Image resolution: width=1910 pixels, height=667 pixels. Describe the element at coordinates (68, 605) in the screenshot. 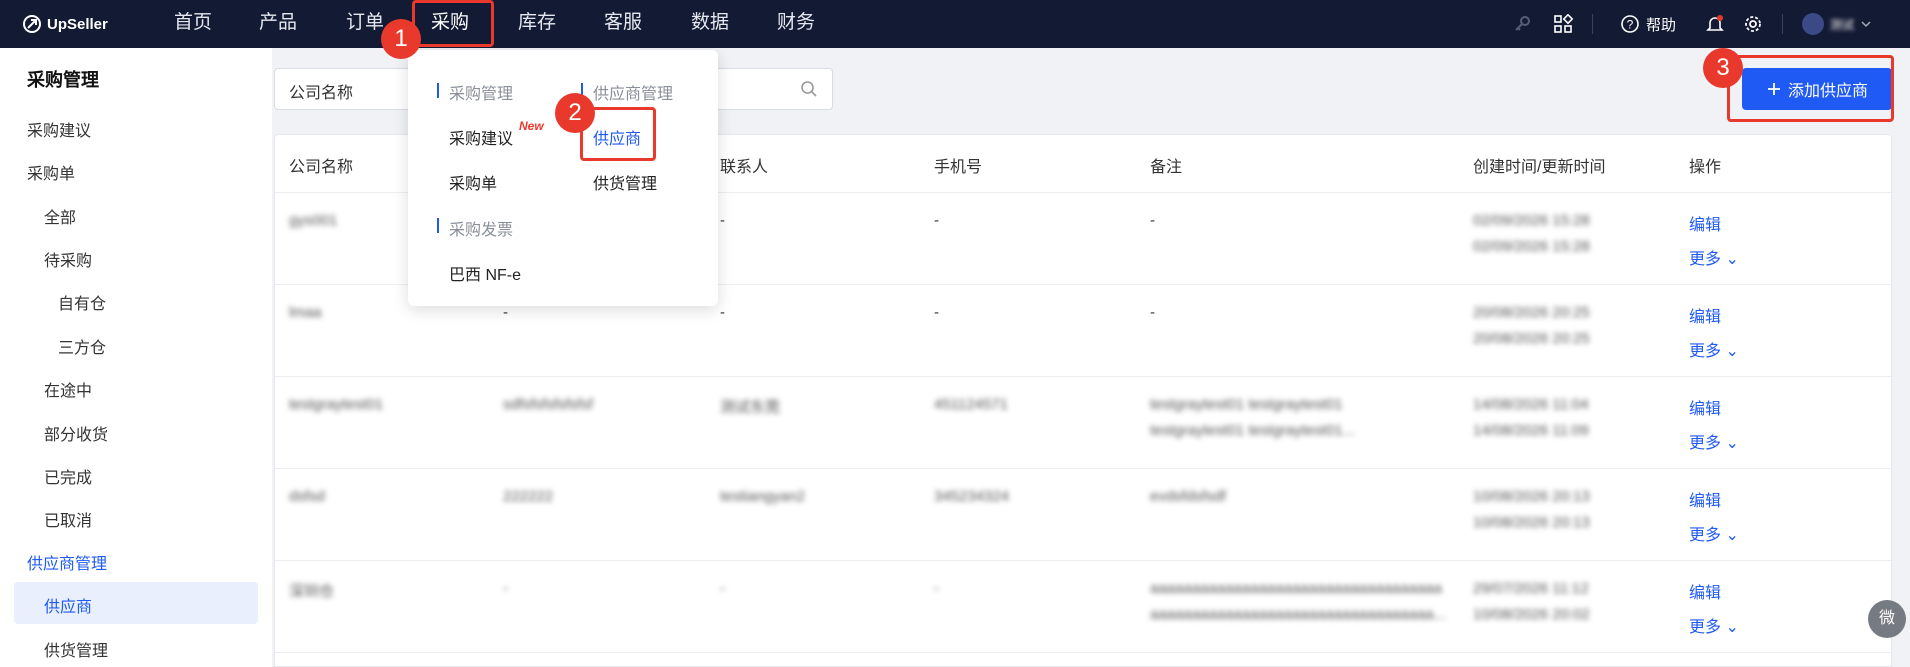

I see `sidebar-item-supplier: 供应商` at that location.